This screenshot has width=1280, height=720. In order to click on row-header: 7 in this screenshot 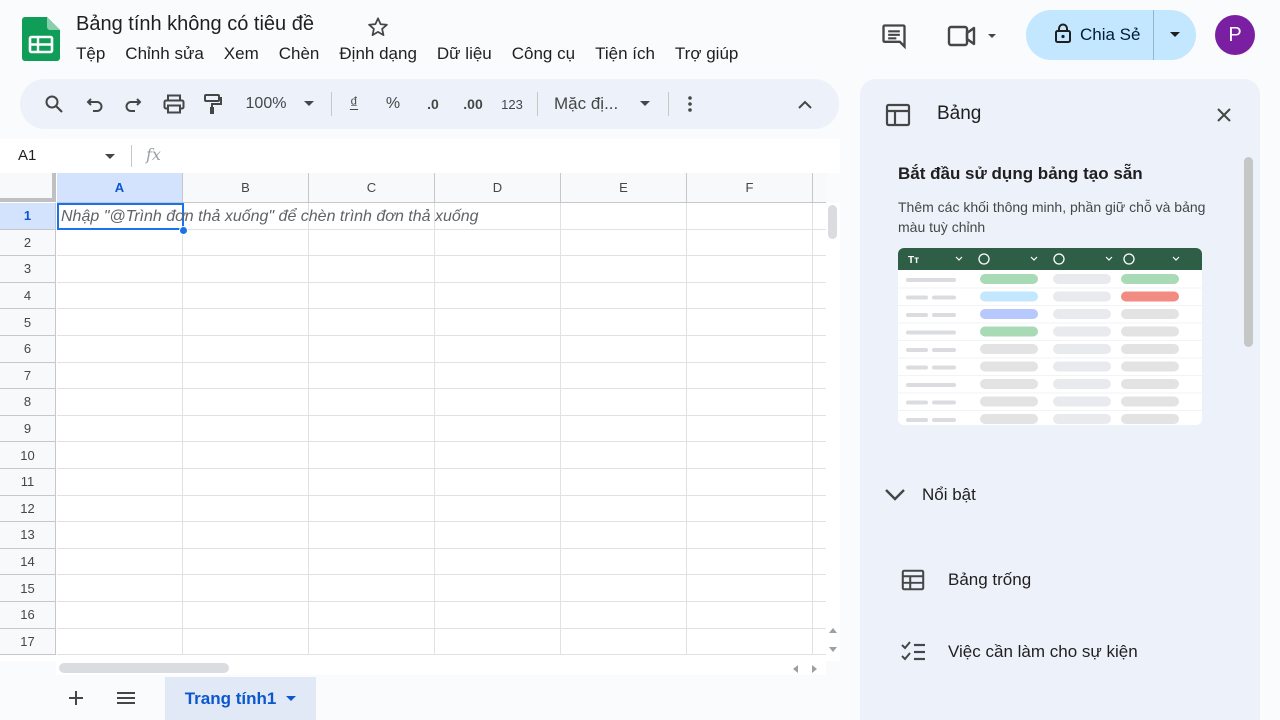, I will do `click(28, 376)`.